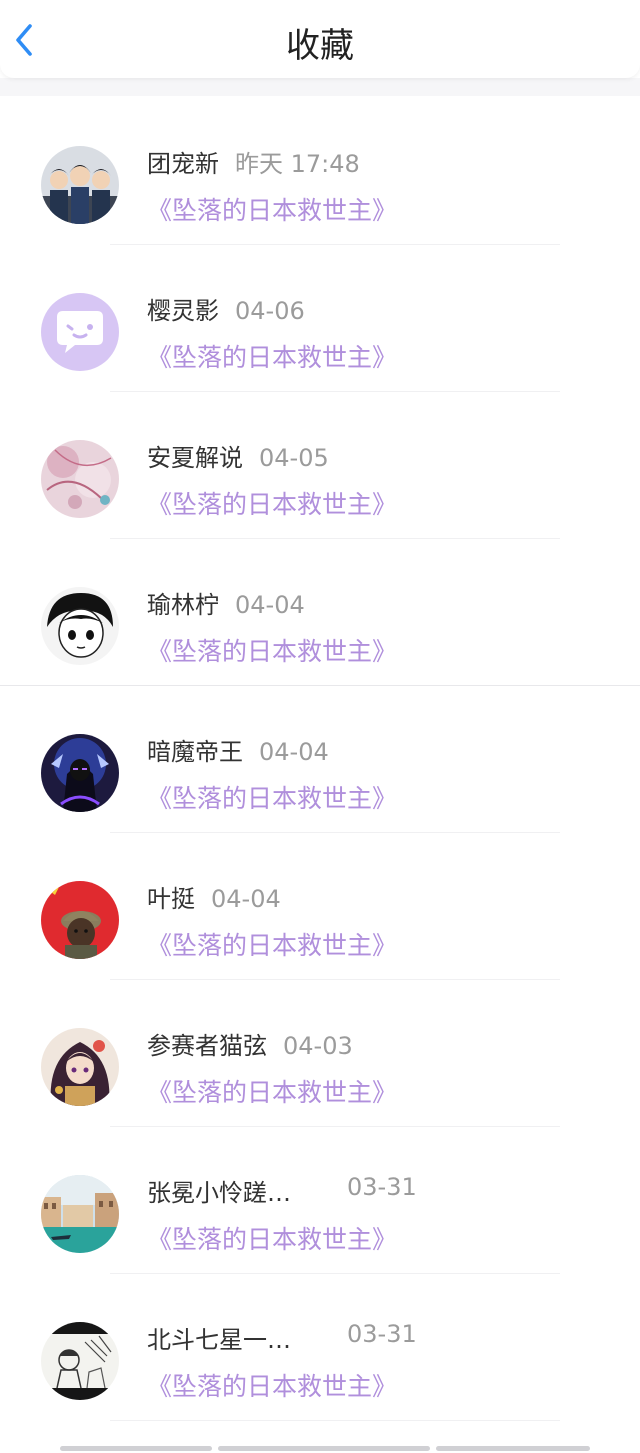 The height and width of the screenshot is (1453, 640). What do you see at coordinates (320, 317) in the screenshot?
I see `list-item: 樱灵影 04-06 《坠落的日本救世主》` at bounding box center [320, 317].